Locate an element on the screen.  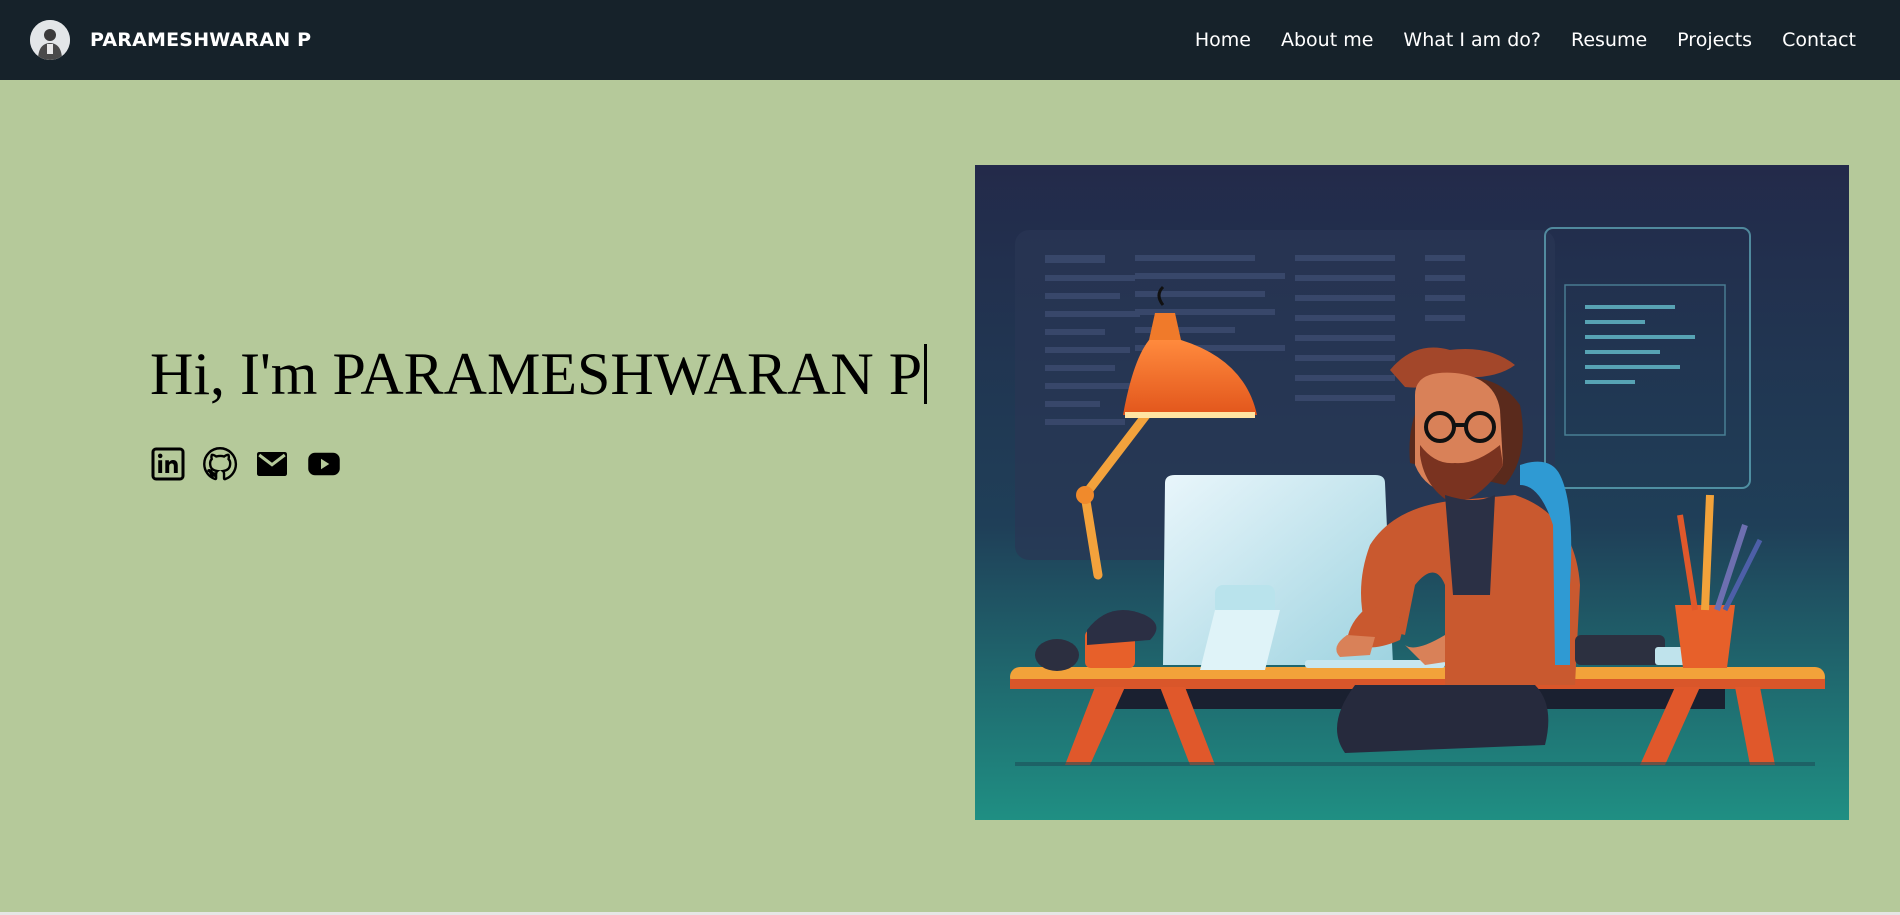
user-avatar-icon is located at coordinates (50, 40).